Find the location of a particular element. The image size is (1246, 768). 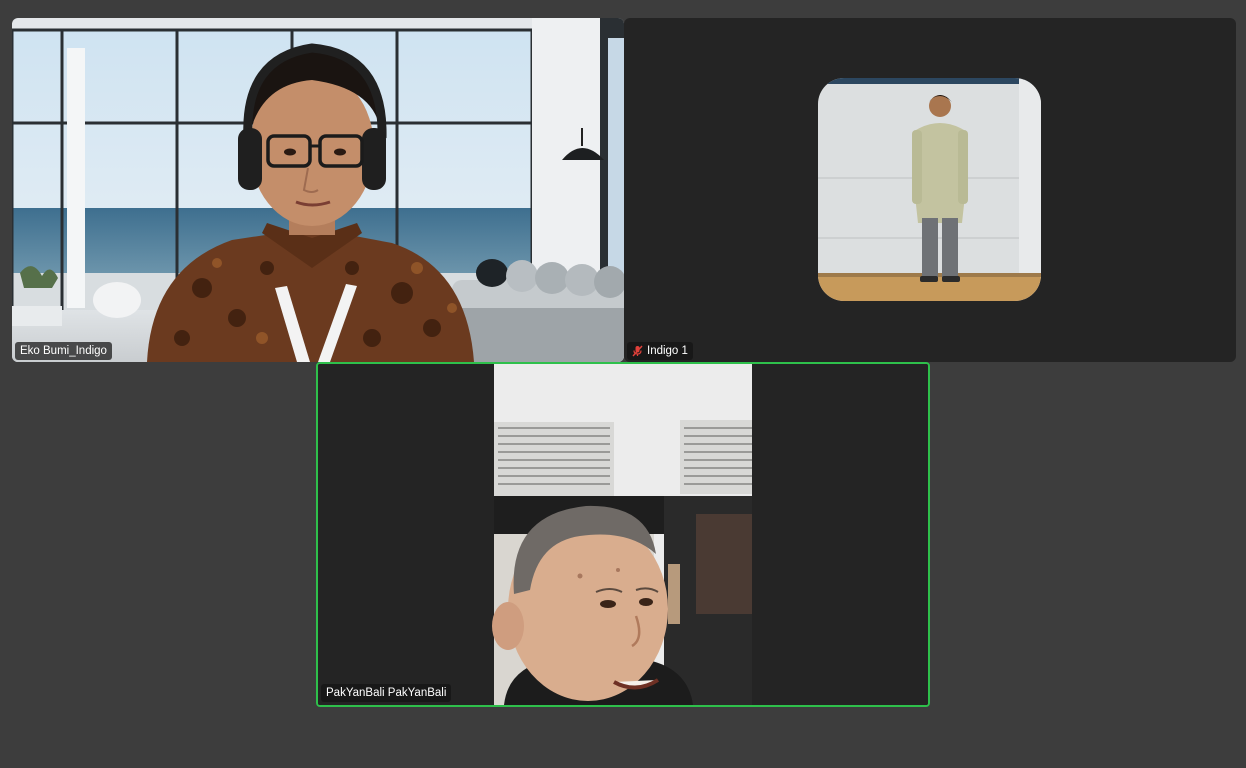

participant-name: PakYanBali PakYanBali is located at coordinates (386, 693).